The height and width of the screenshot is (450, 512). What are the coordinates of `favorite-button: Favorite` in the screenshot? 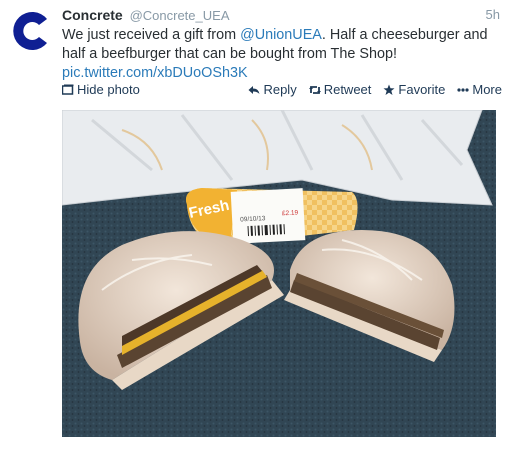 It's located at (414, 89).